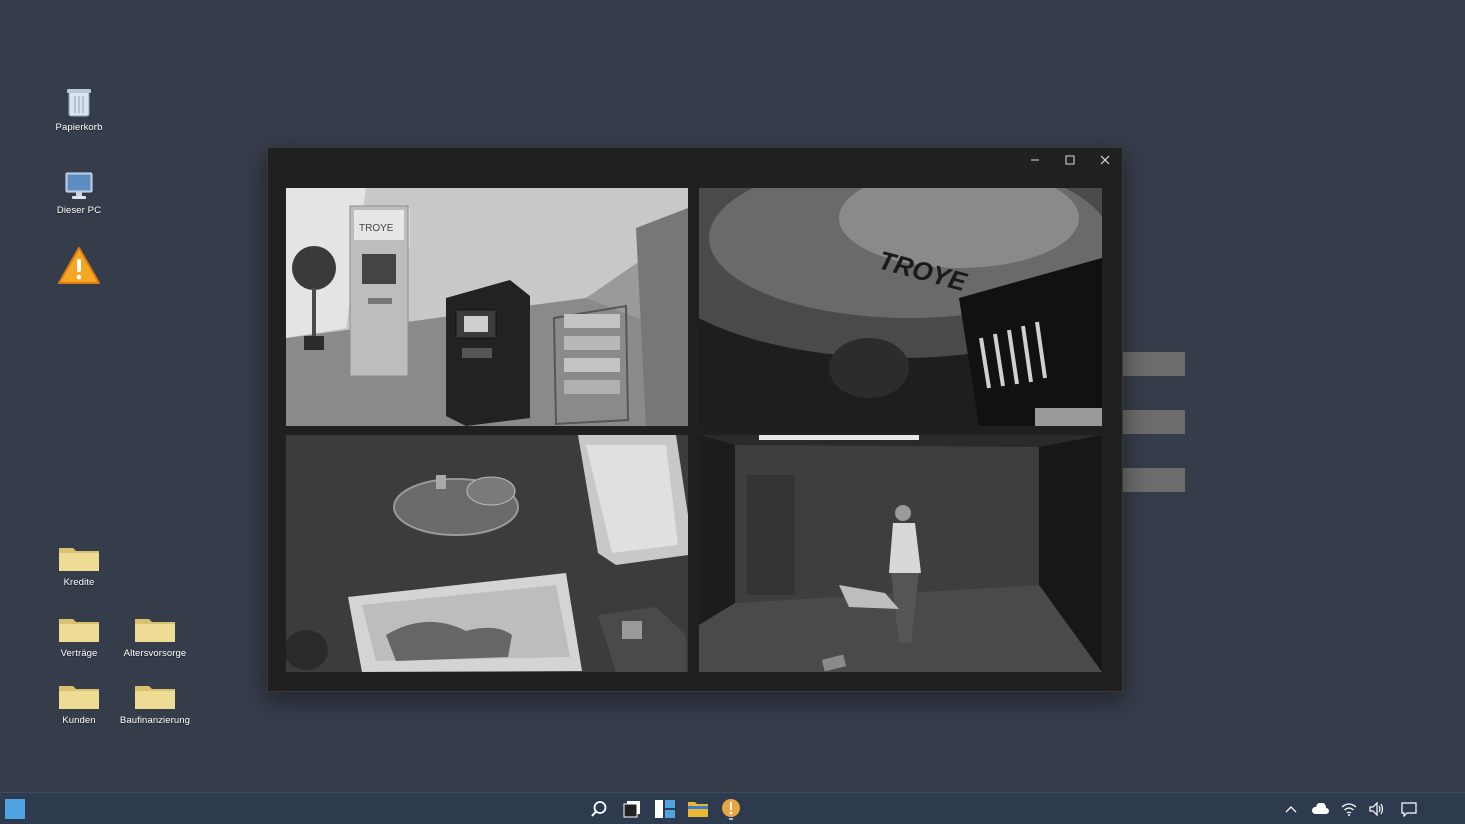 This screenshot has width=1465, height=824. I want to click on camera-feed-lounge, so click(487, 553).